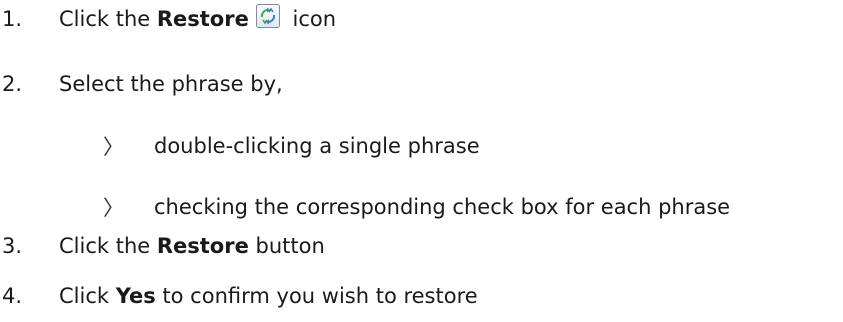 The image size is (843, 322). I want to click on step-bold-text: Yes, so click(135, 296).